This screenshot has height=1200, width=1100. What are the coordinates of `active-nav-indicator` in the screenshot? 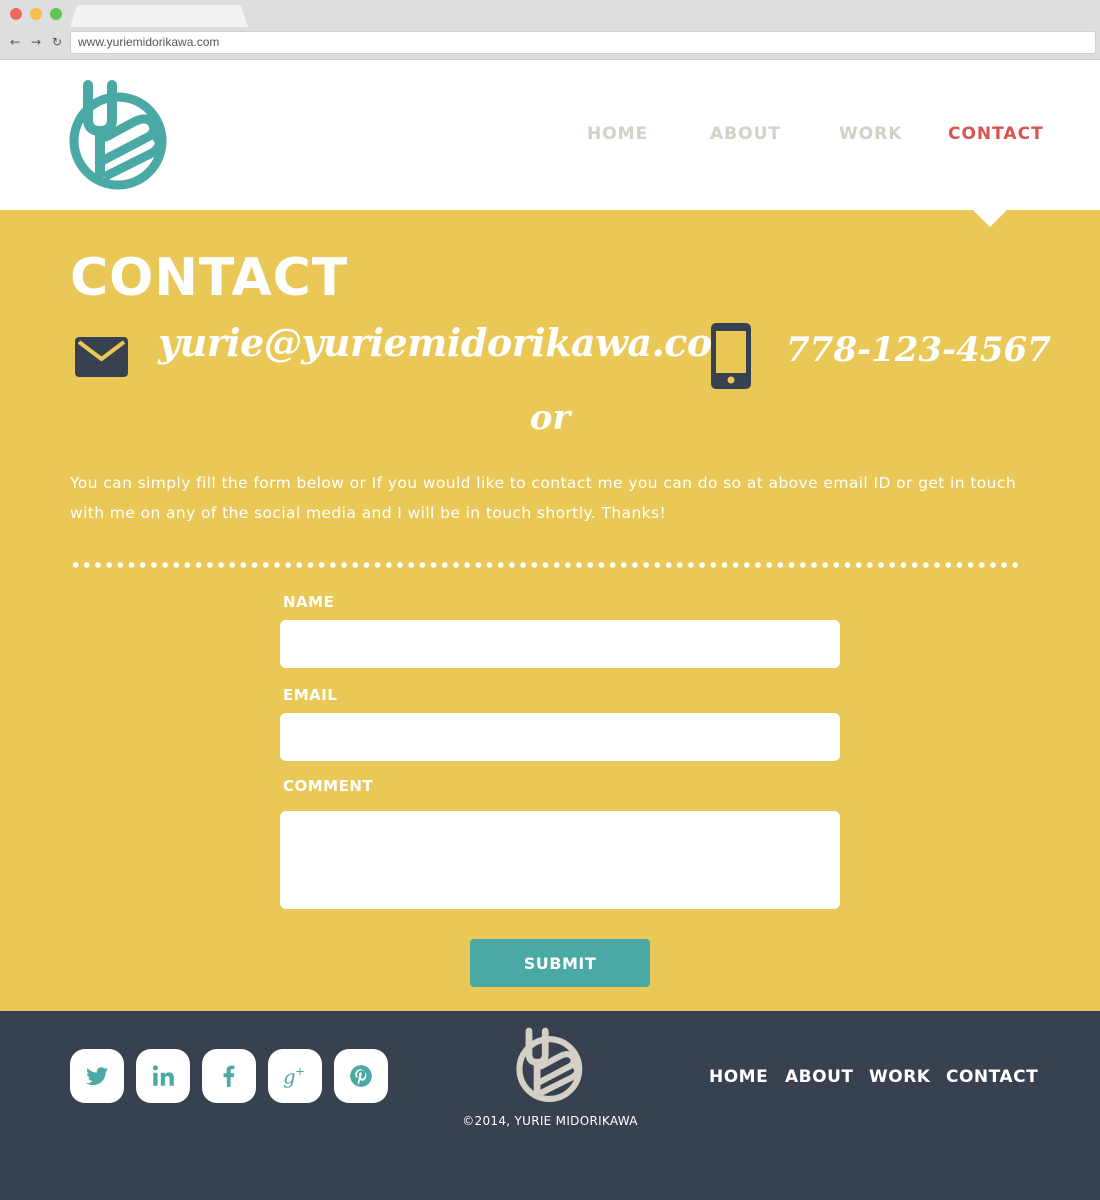 It's located at (990, 218).